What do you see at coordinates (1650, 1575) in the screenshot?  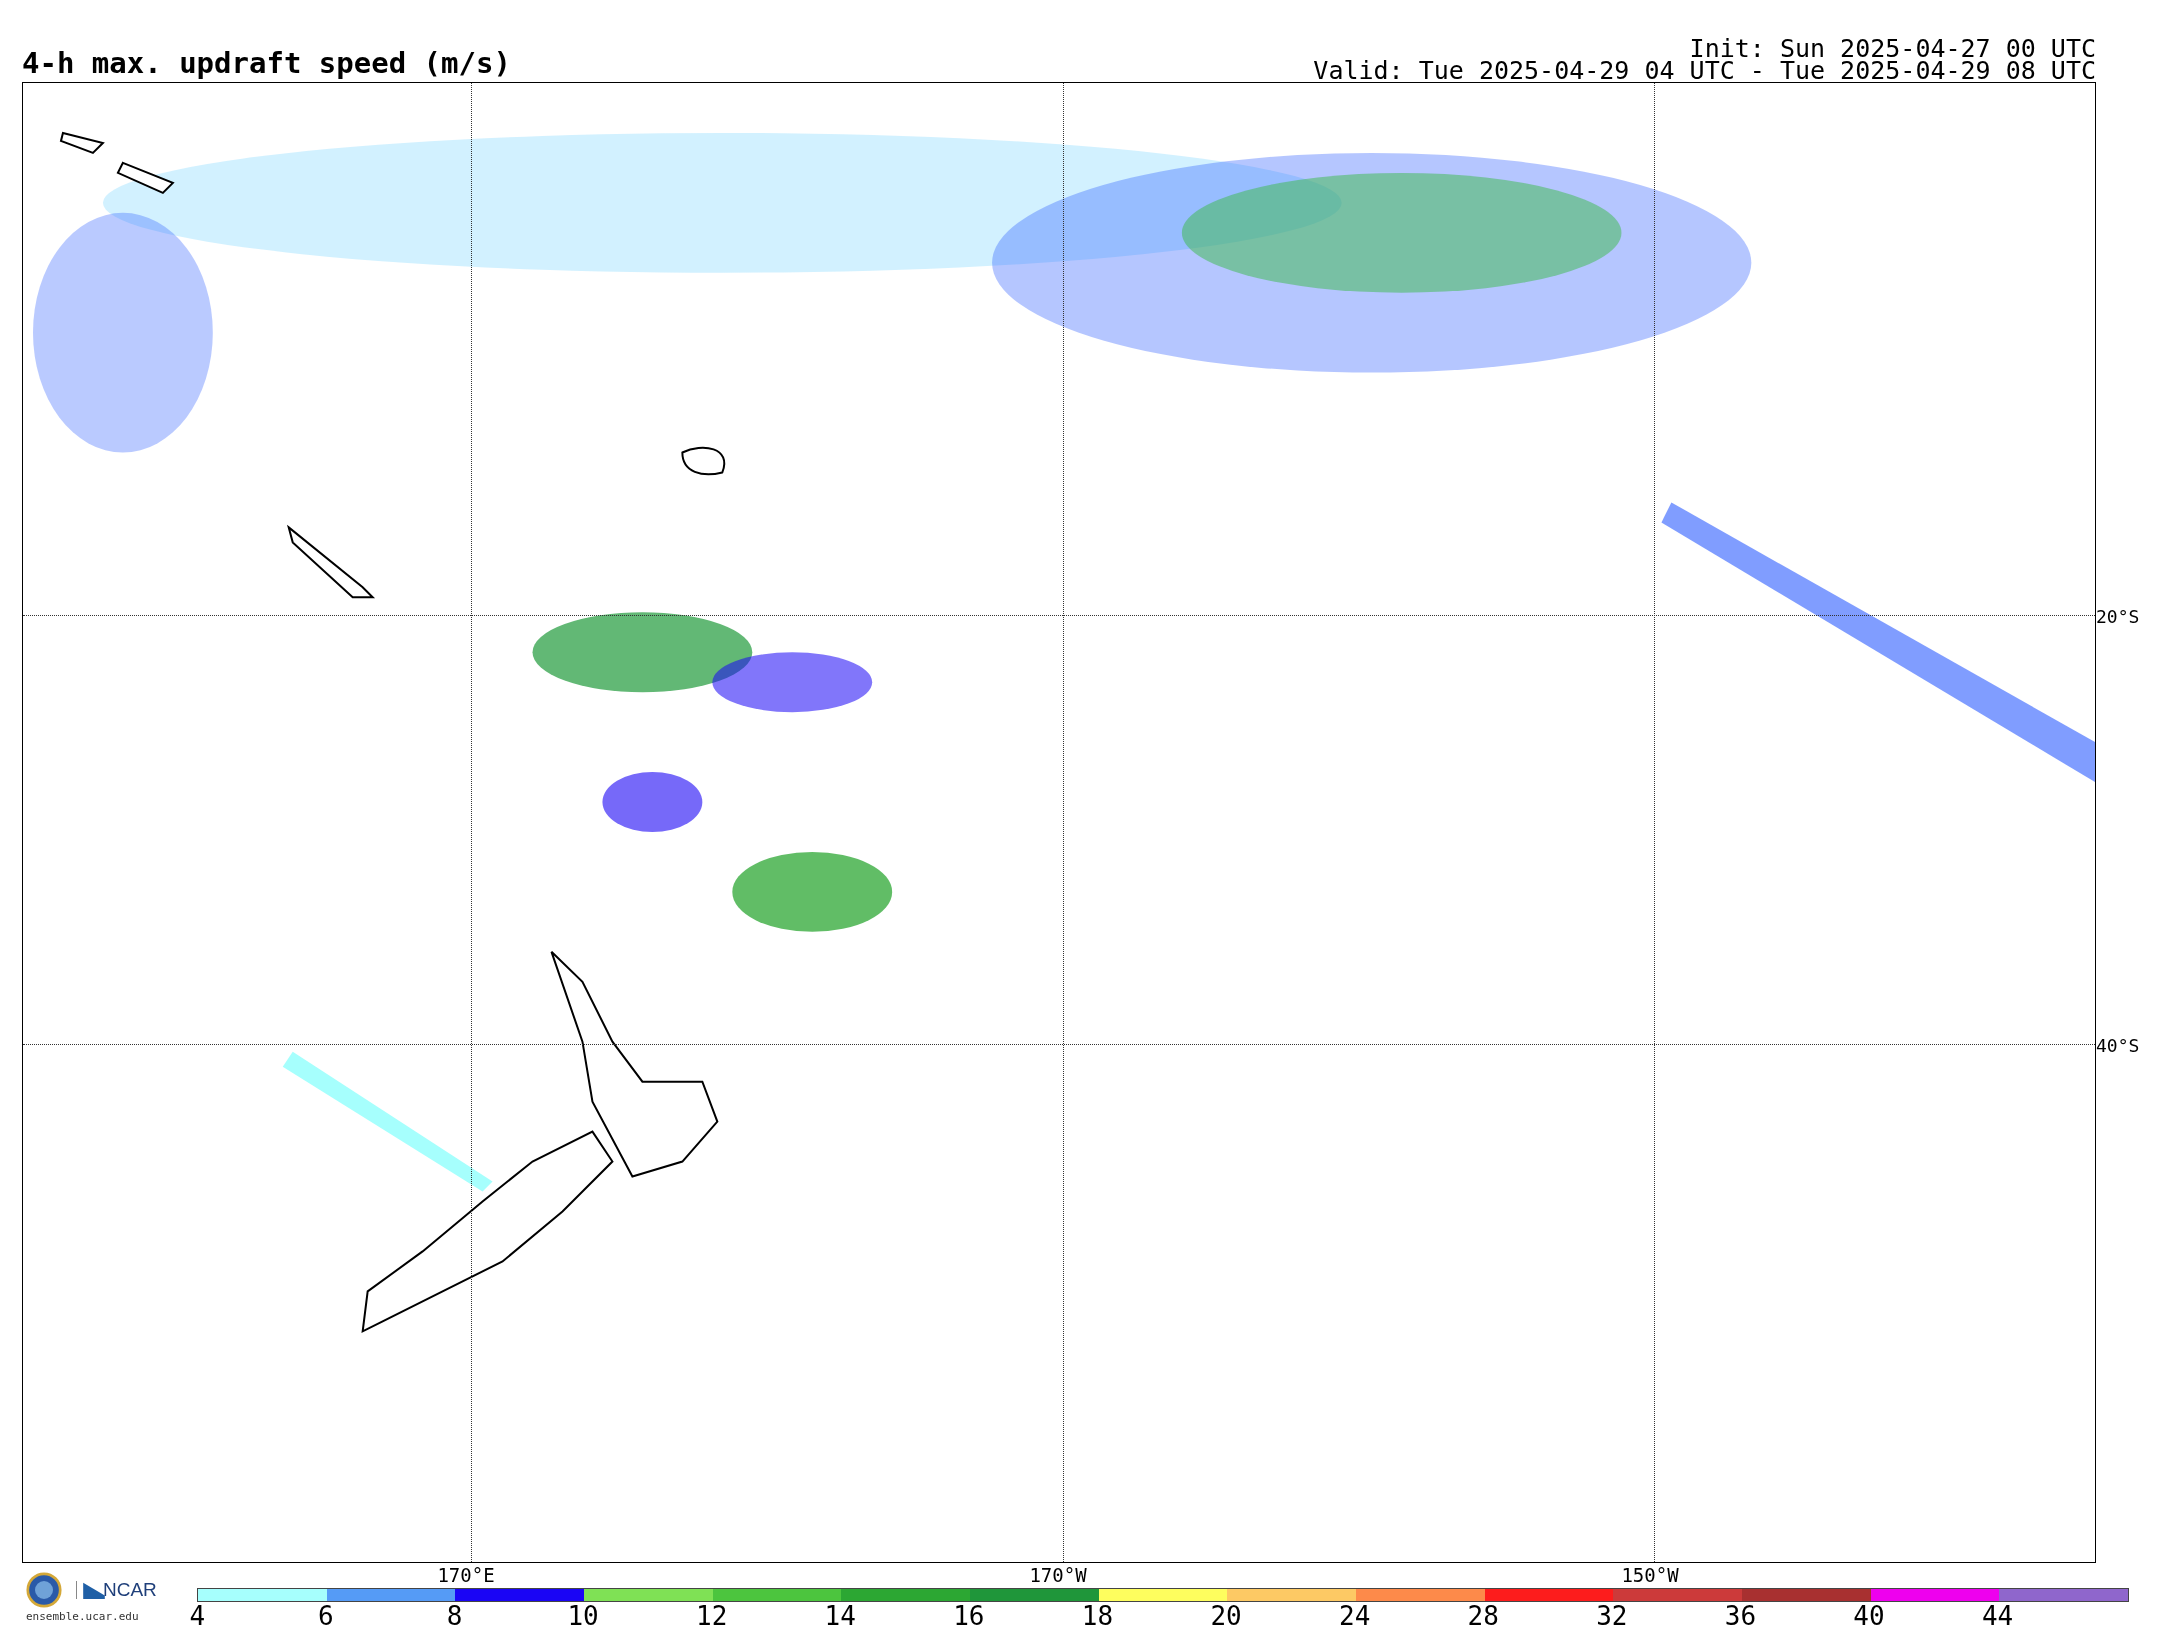 I see `longitude-label: 150°W` at bounding box center [1650, 1575].